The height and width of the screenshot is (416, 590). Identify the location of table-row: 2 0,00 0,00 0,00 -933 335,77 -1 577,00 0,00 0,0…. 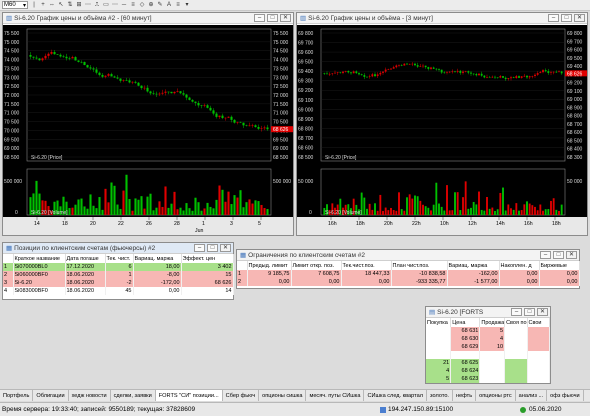
(408, 282).